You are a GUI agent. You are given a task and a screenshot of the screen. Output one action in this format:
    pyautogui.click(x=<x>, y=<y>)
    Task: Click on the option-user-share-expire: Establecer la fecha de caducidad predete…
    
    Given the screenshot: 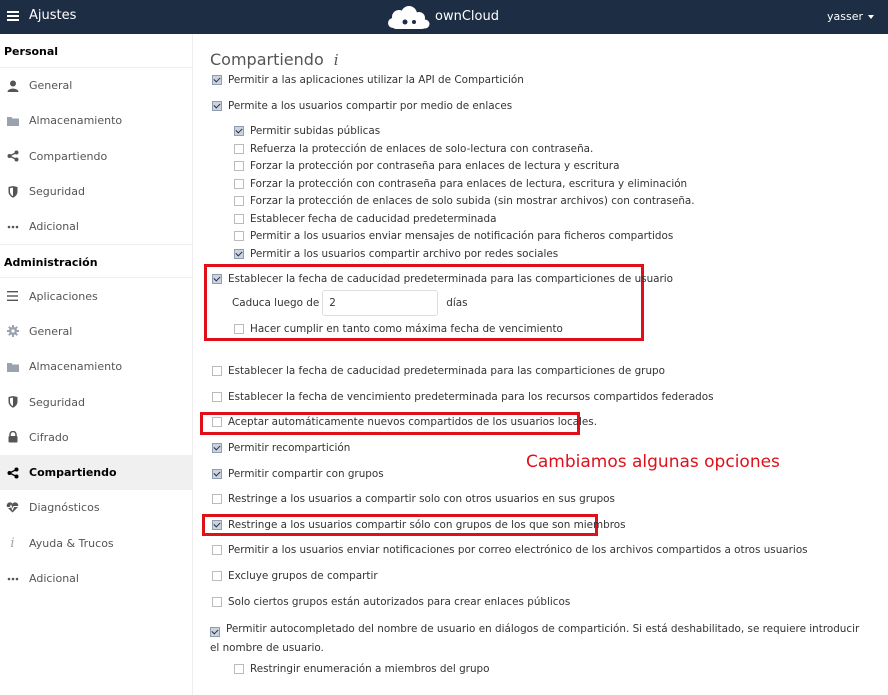 What is the action you would take?
    pyautogui.click(x=442, y=279)
    